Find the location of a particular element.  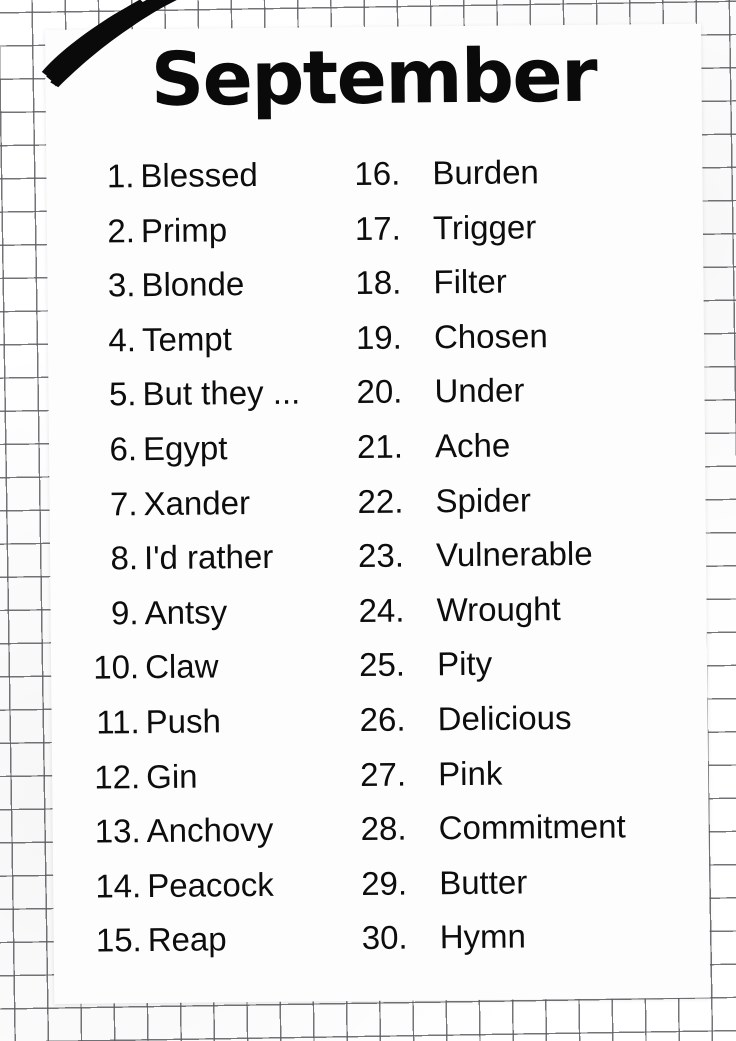

list-item-word: Anchovy is located at coordinates (210, 830).